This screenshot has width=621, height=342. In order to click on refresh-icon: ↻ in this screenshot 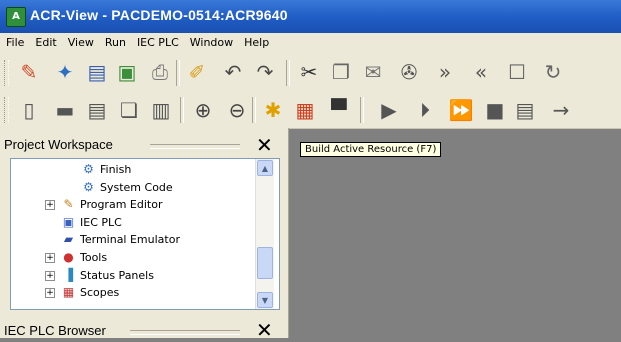, I will do `click(553, 72)`.